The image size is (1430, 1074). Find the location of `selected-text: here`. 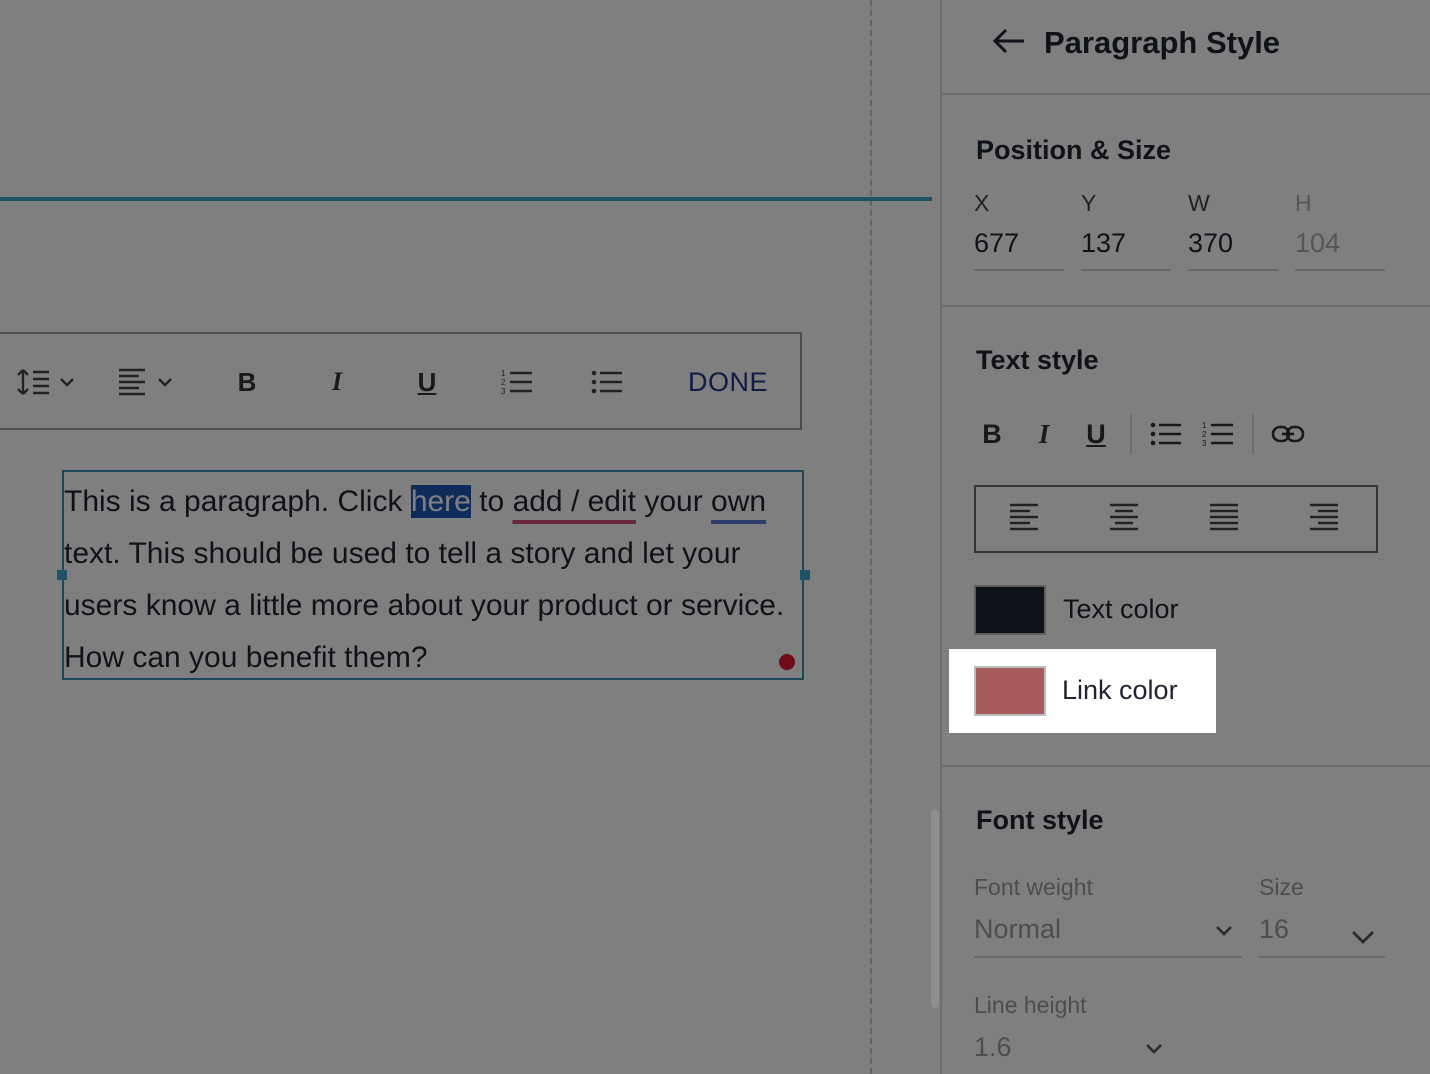

selected-text: here is located at coordinates (440, 501).